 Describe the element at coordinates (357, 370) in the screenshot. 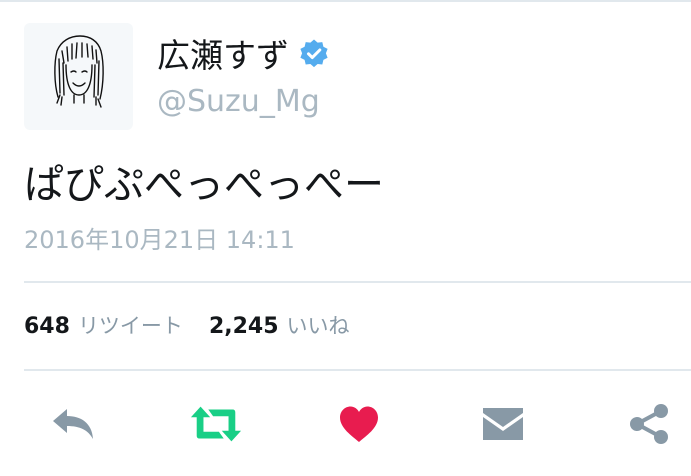

I see `stats-divider-bottom` at that location.